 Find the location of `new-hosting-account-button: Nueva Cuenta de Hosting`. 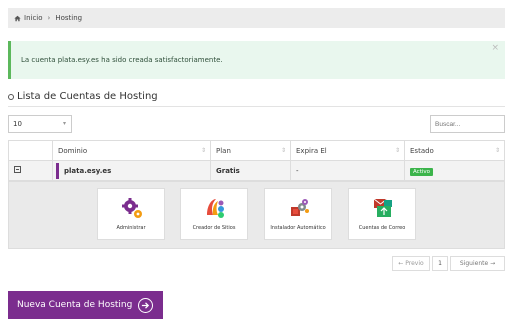

new-hosting-account-button: Nueva Cuenta de Hosting is located at coordinates (85, 305).